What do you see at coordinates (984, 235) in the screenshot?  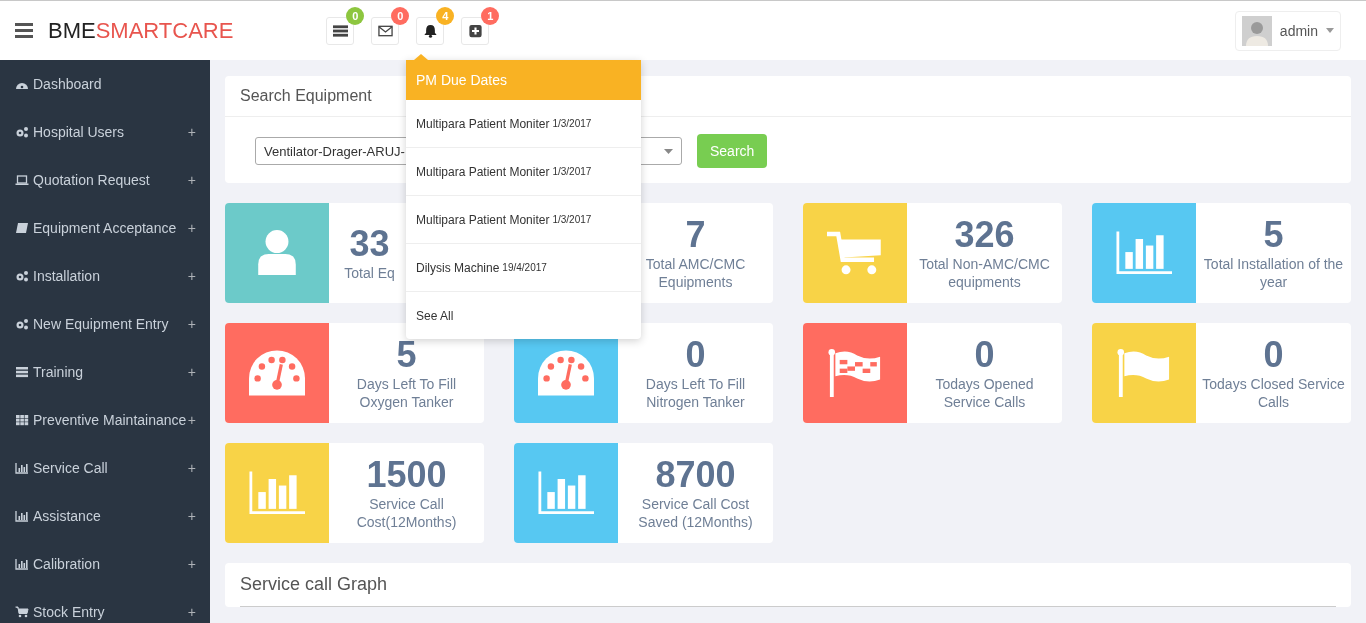 I see `stat-value: 326` at bounding box center [984, 235].